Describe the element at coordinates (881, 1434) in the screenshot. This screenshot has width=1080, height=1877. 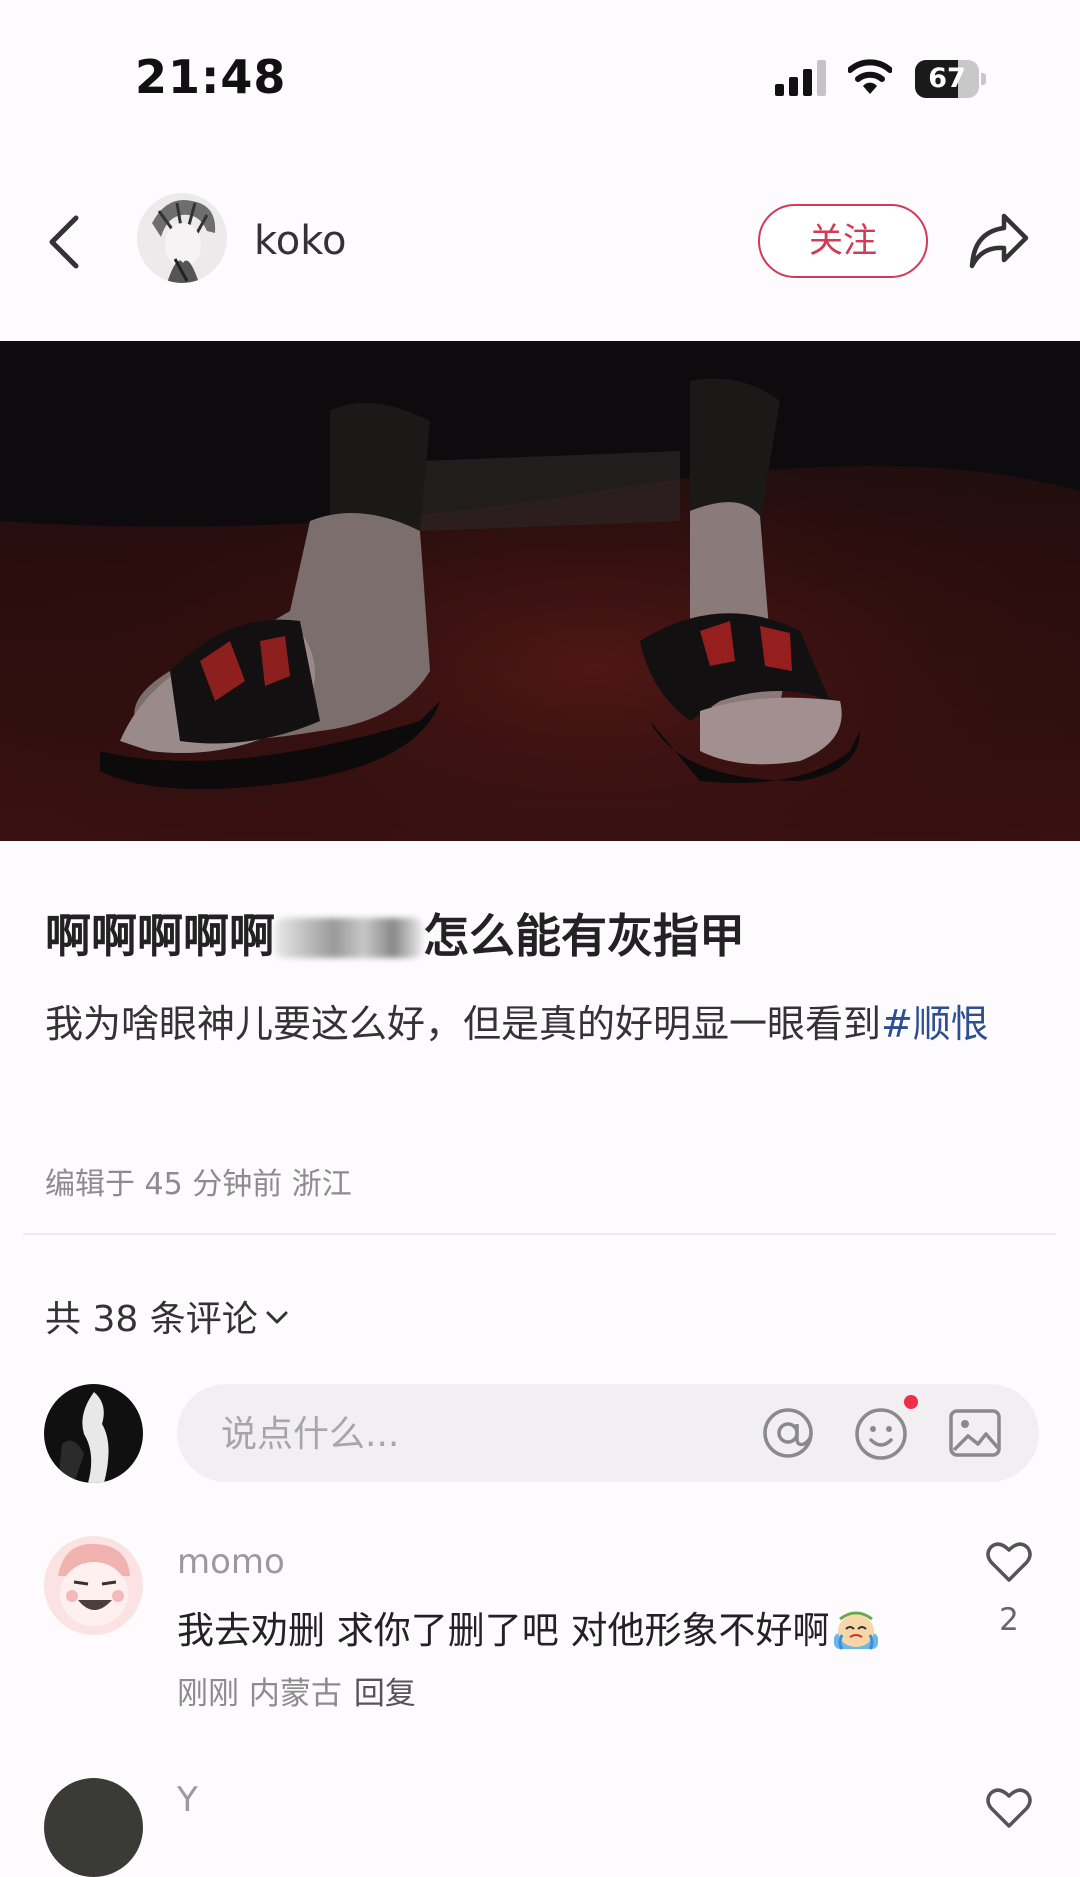
I see `emoji-icon` at that location.